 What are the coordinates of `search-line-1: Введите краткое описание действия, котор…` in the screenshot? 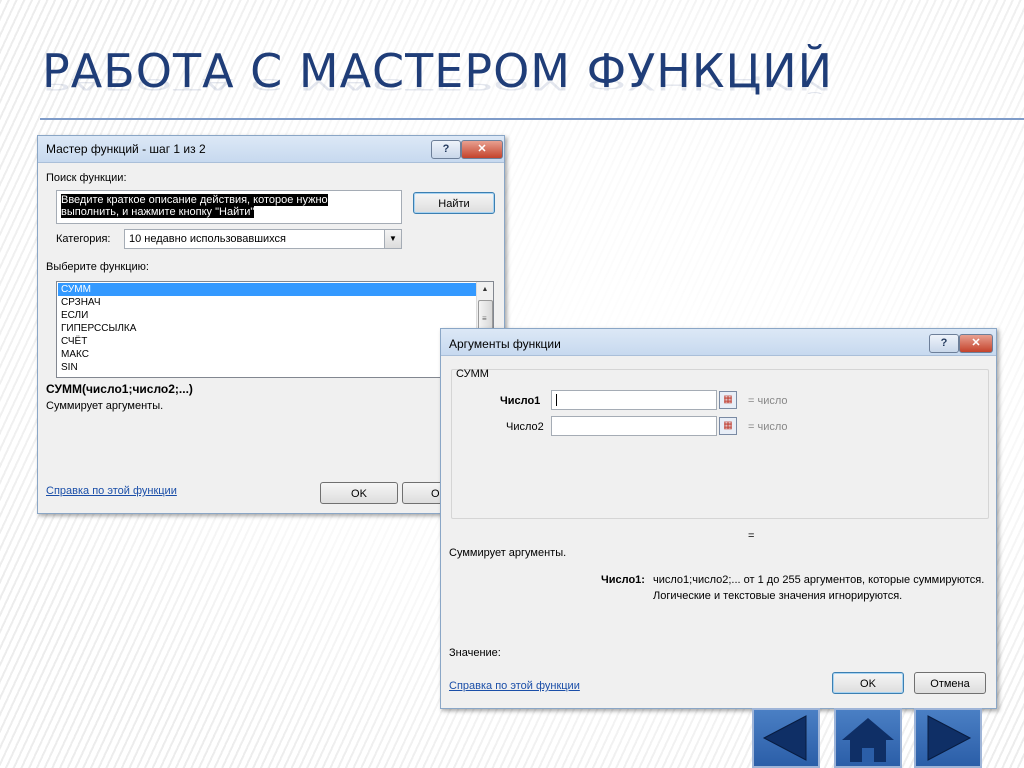 It's located at (194, 200).